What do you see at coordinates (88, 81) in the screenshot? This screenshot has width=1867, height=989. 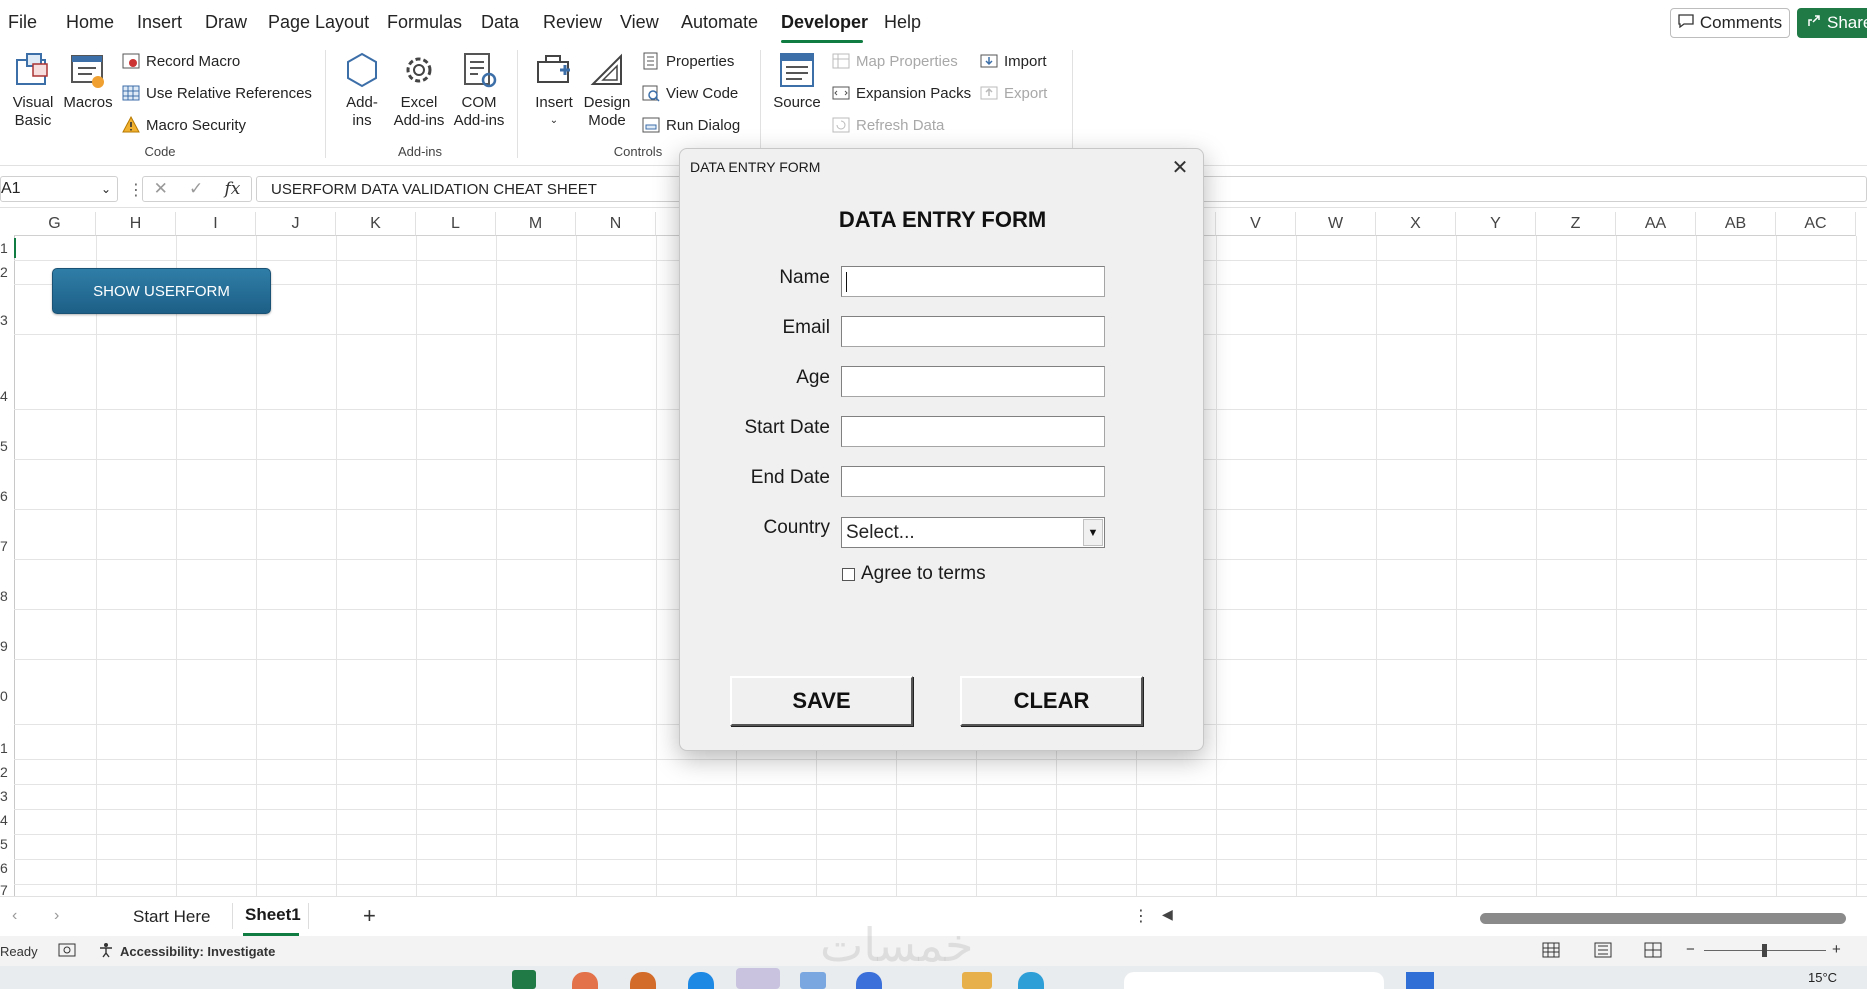 I see `macros-button: Macros` at bounding box center [88, 81].